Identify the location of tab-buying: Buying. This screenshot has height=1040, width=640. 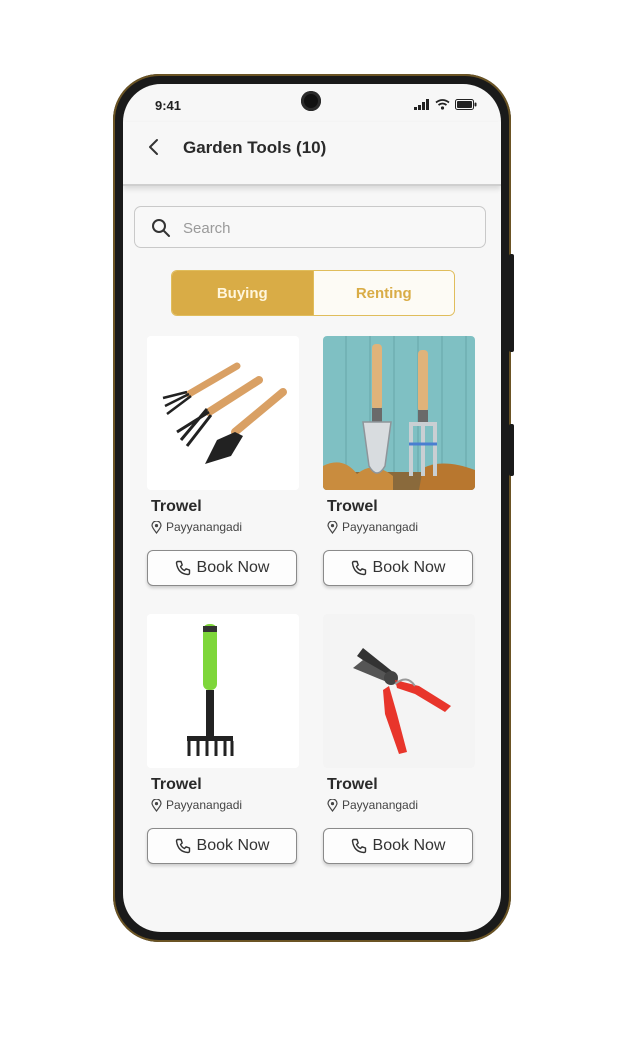
(242, 293).